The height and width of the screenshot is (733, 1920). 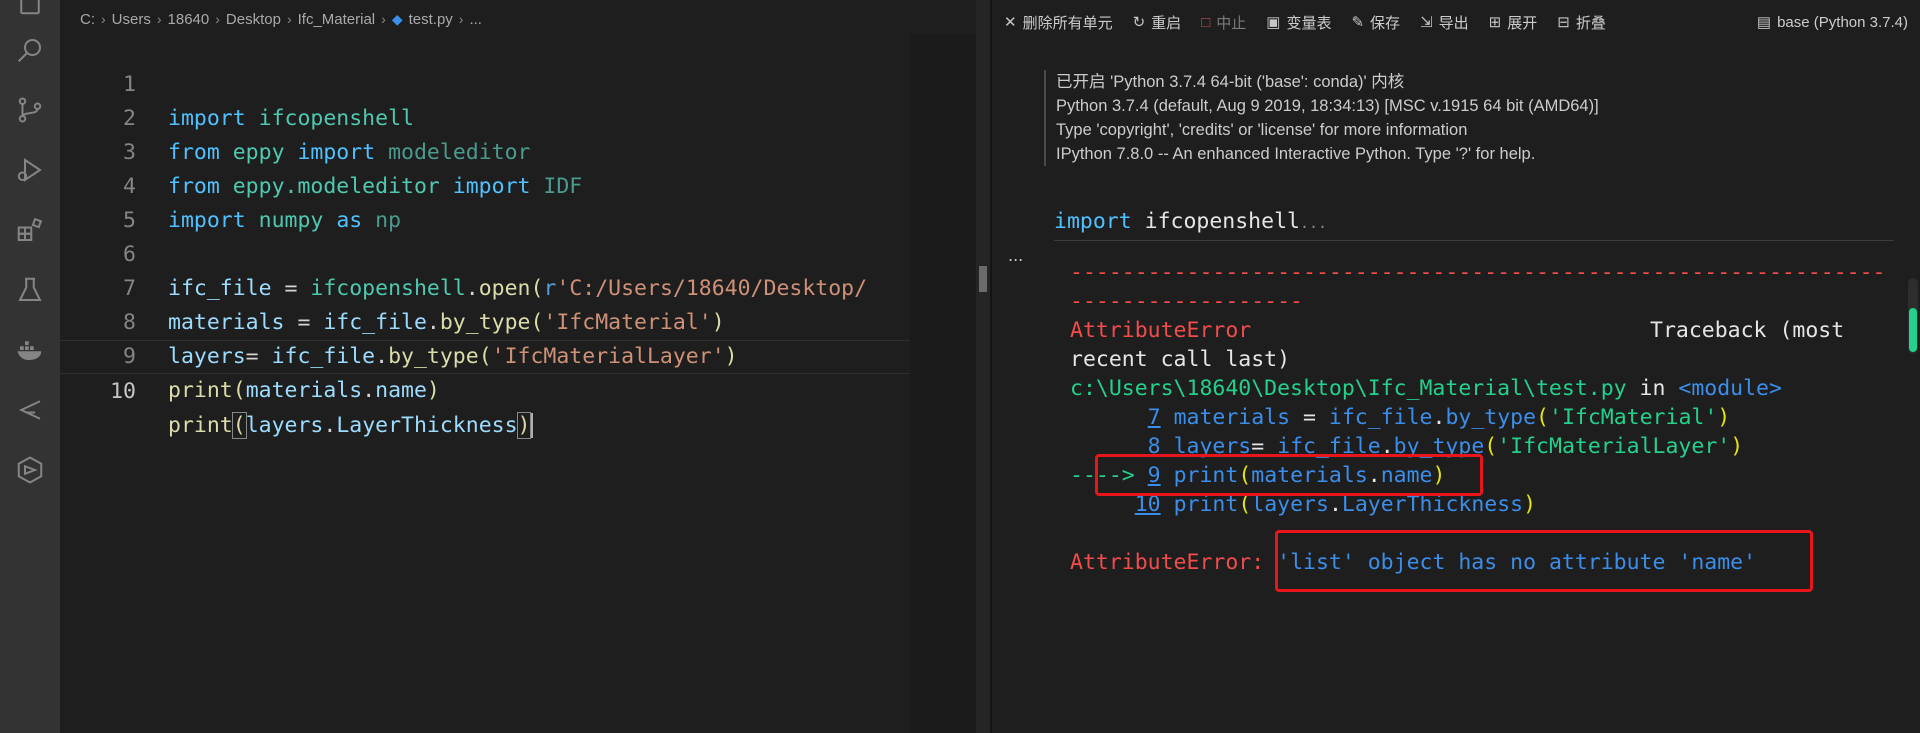 What do you see at coordinates (983, 366) in the screenshot?
I see `editor-scrollbar` at bounding box center [983, 366].